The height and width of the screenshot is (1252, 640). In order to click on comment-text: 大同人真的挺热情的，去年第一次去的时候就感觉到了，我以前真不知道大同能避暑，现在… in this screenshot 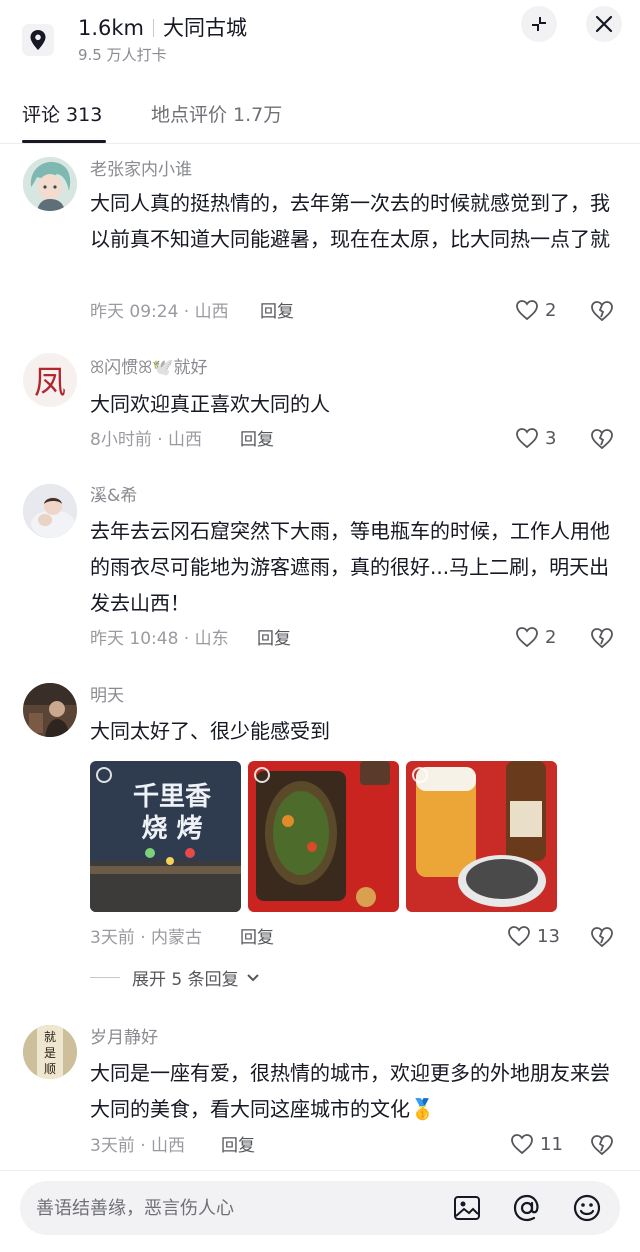, I will do `click(350, 221)`.